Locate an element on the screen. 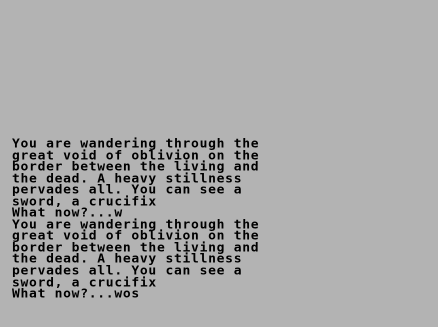  command-input-line: What now?...wos is located at coordinates (223, 294).